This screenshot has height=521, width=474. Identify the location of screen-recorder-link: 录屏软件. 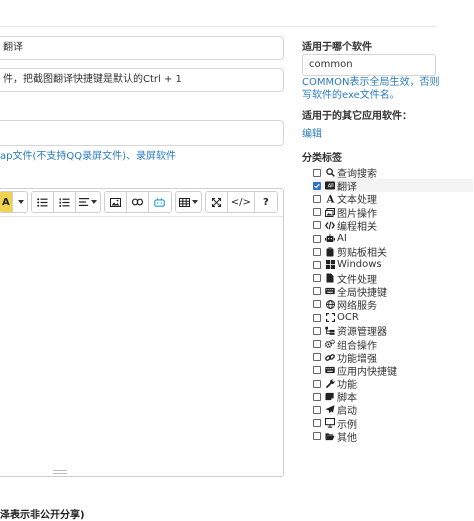
(156, 156).